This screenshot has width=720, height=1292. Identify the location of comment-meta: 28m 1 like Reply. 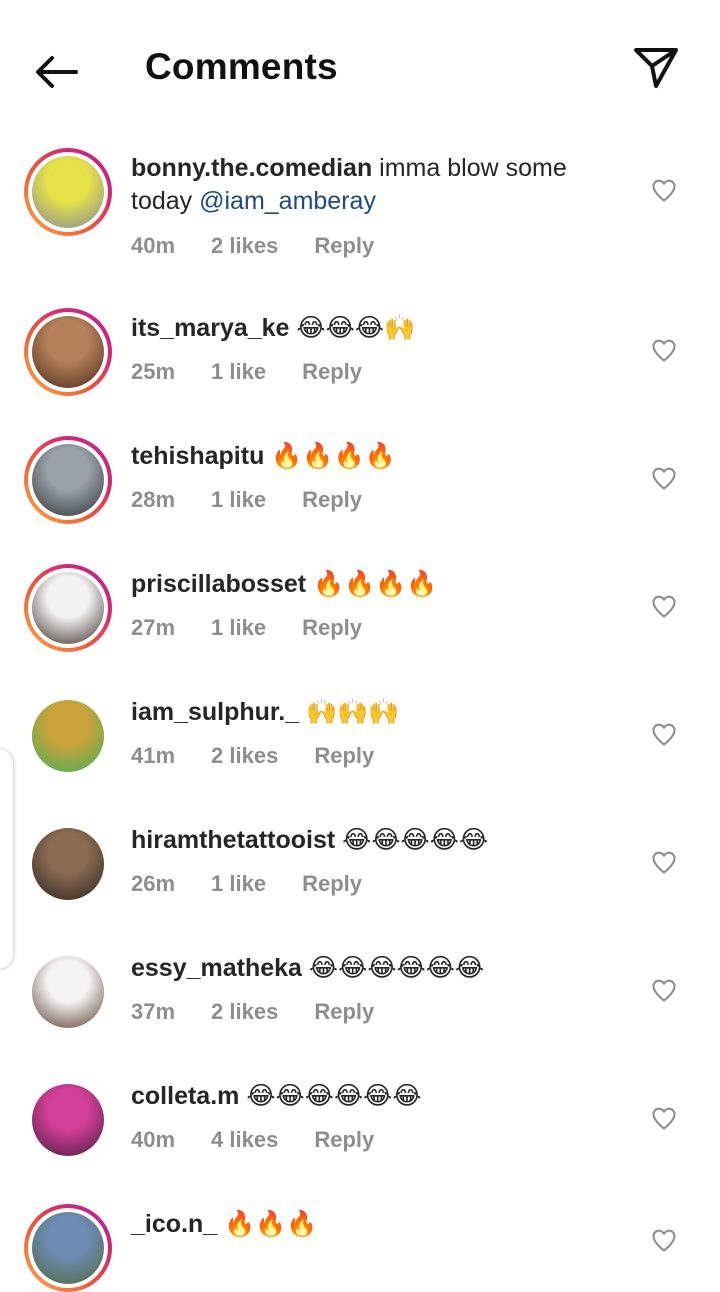
(264, 500).